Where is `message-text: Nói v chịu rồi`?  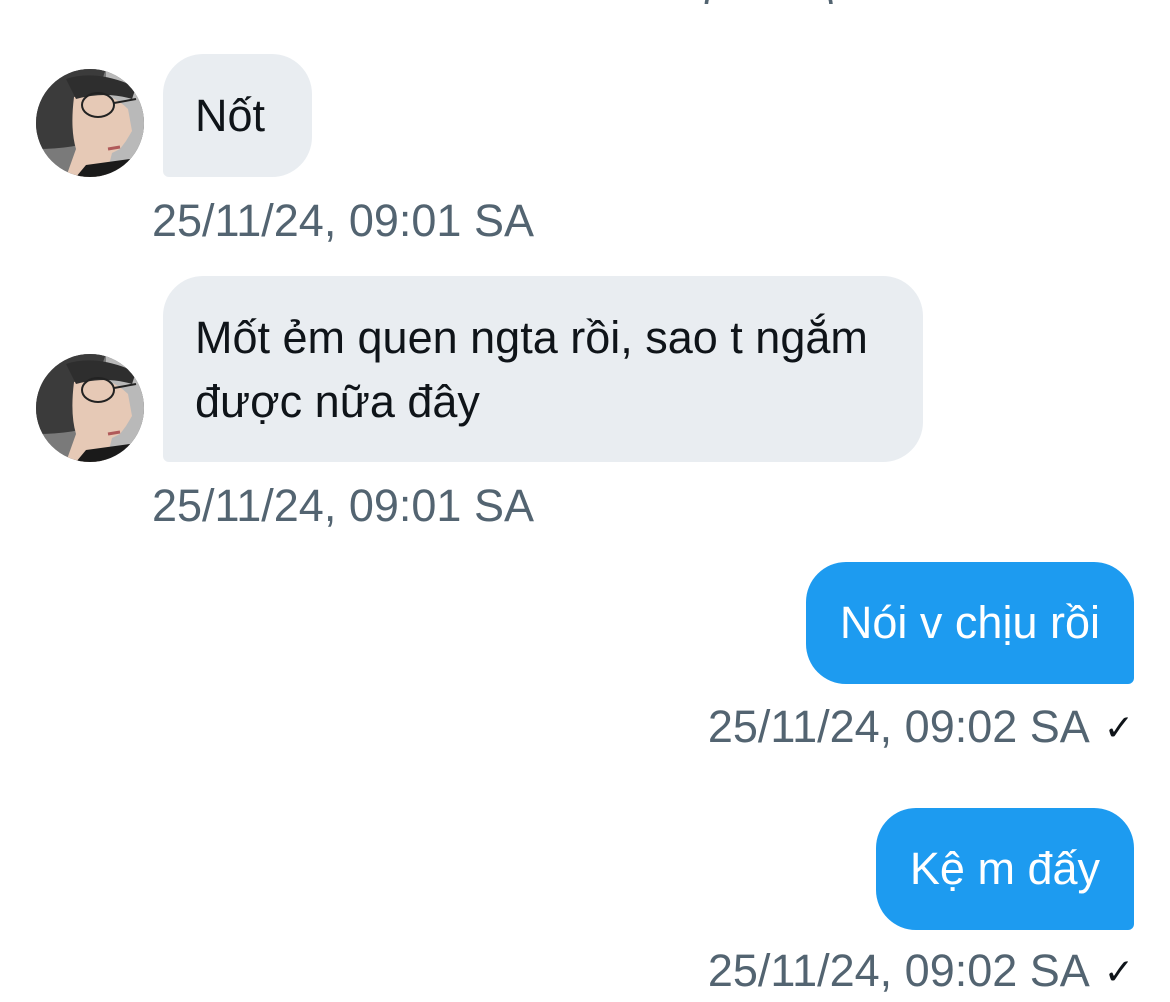 message-text: Nói v chịu rồi is located at coordinates (969, 622).